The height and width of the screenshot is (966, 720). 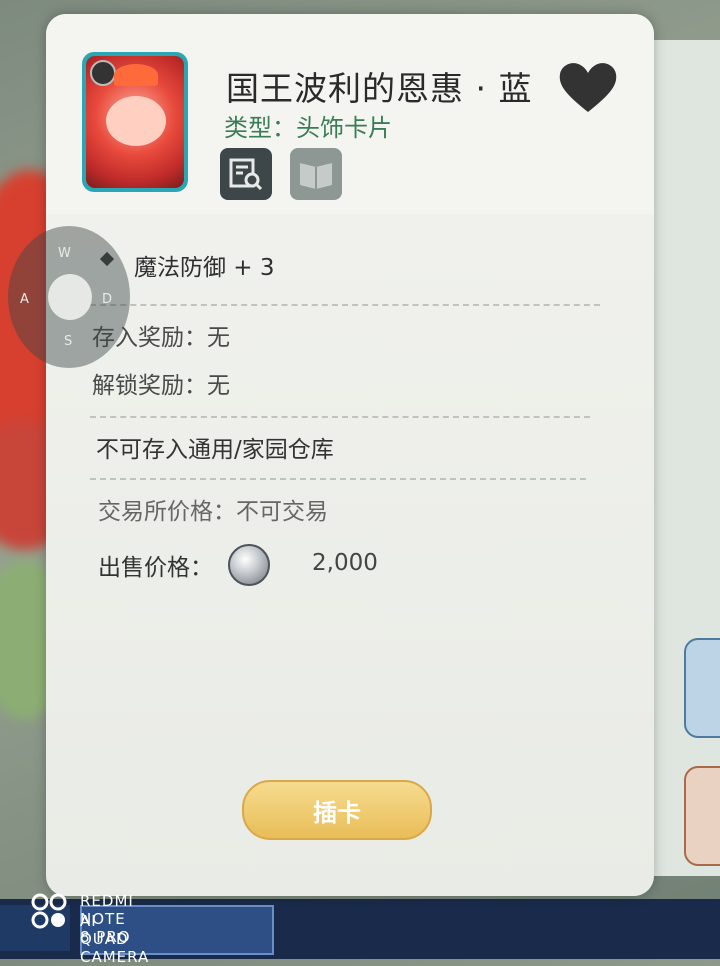 I want to click on crown-icon, so click(x=136, y=75).